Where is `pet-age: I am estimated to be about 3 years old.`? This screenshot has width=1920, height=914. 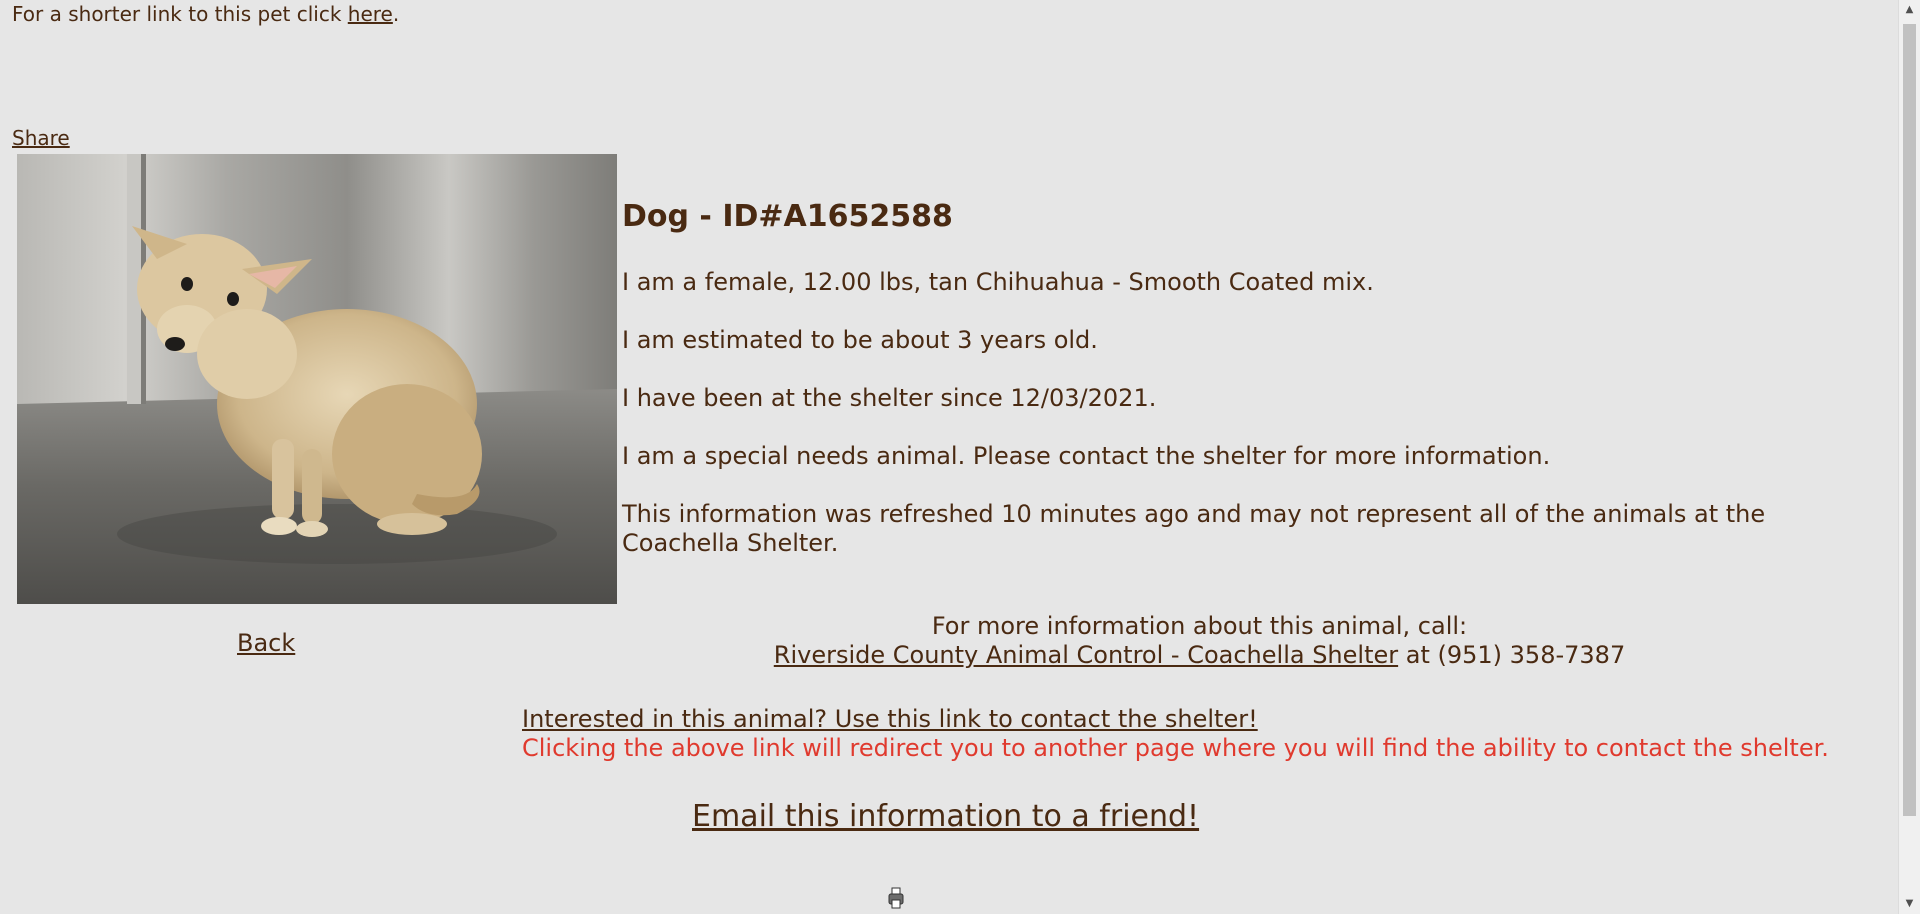
pet-age: I am estimated to be about 3 years old. is located at coordinates (860, 340).